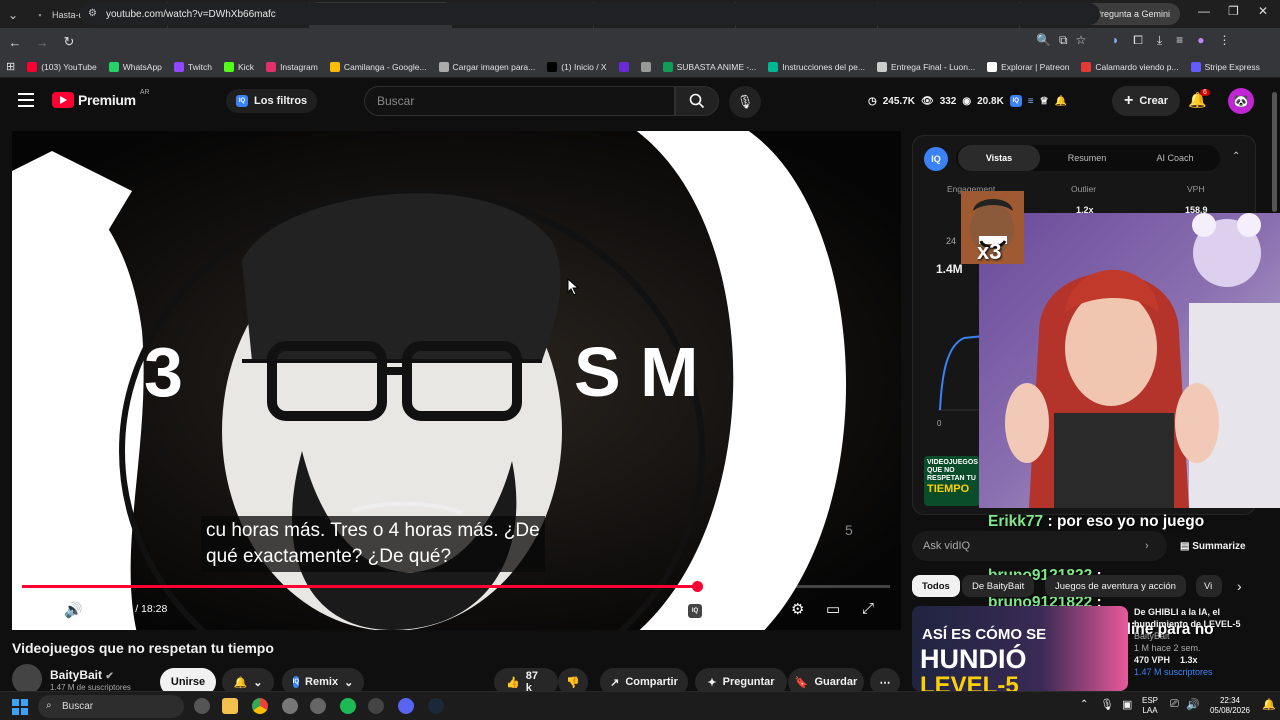 The width and height of the screenshot is (1280, 720). I want to click on trophy-icon: ♕, so click(1044, 101).